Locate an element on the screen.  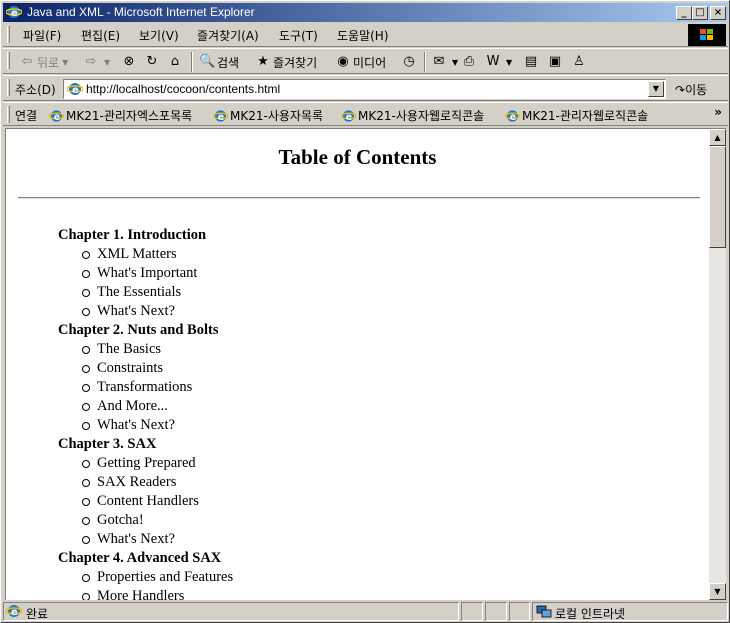
link-label: MK21-사용자목록 is located at coordinates (277, 116).